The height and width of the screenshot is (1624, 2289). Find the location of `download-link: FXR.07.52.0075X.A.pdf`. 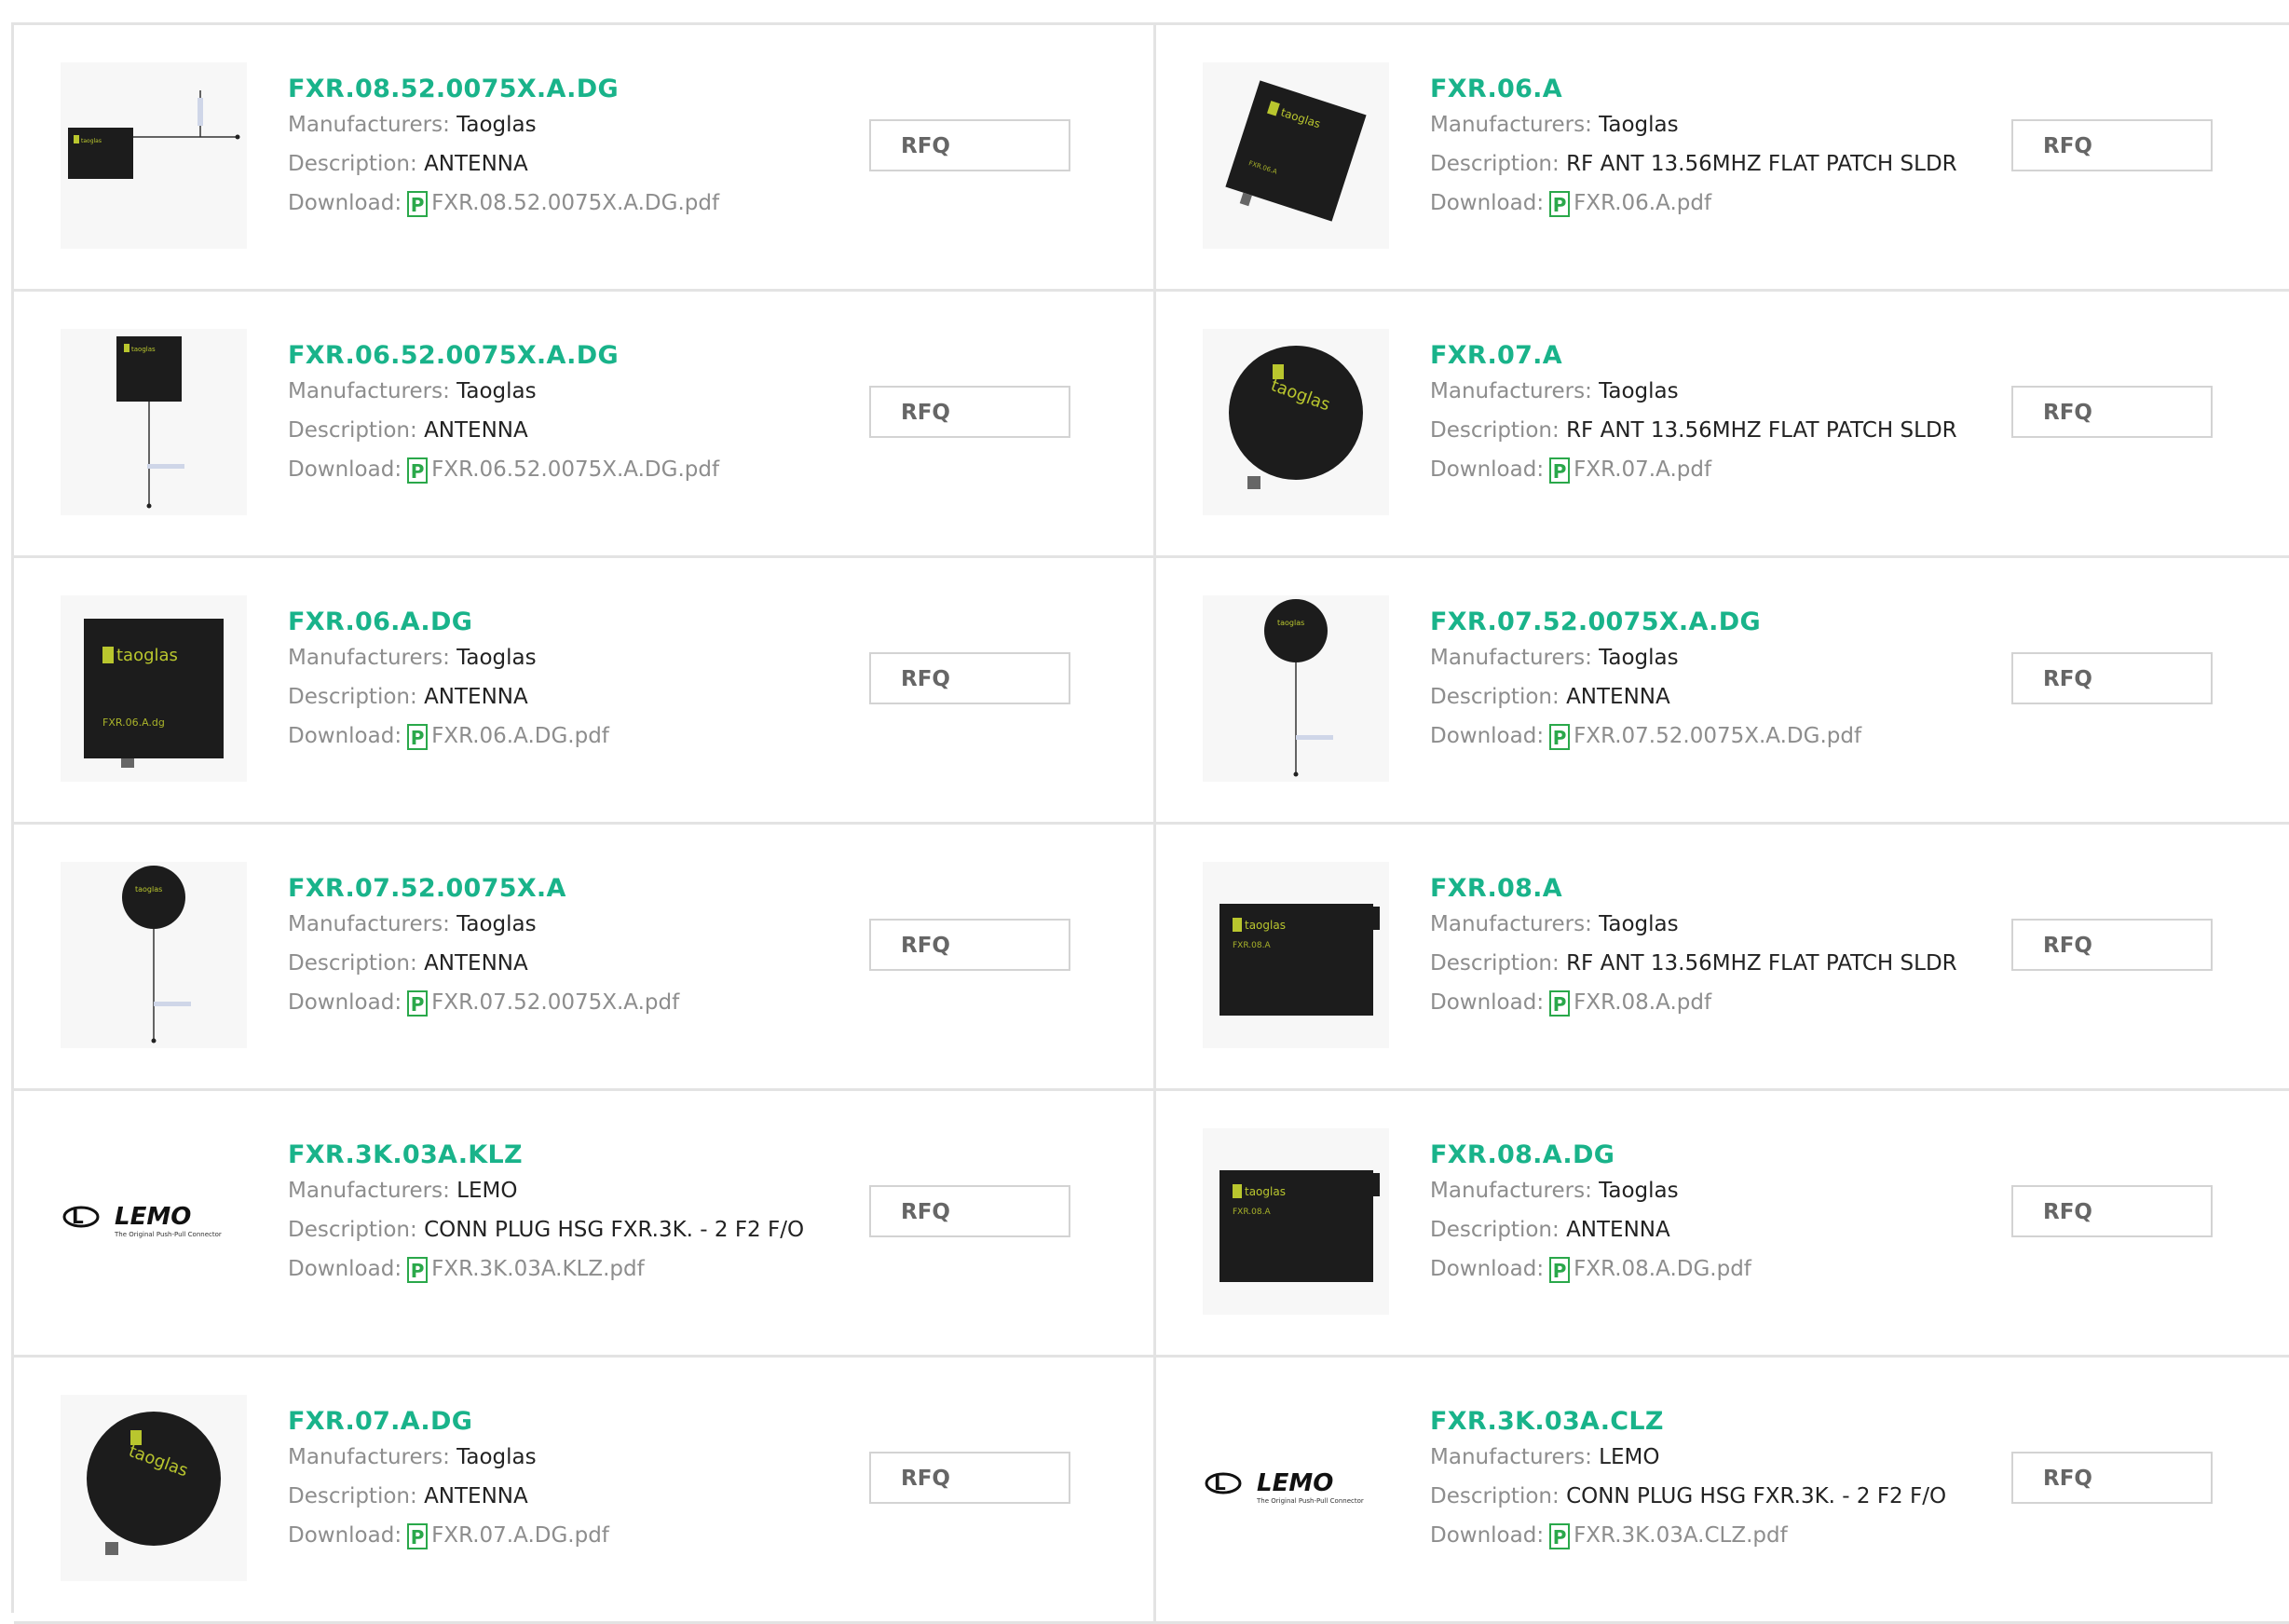

download-link: FXR.07.52.0075X.A.pdf is located at coordinates (555, 1002).